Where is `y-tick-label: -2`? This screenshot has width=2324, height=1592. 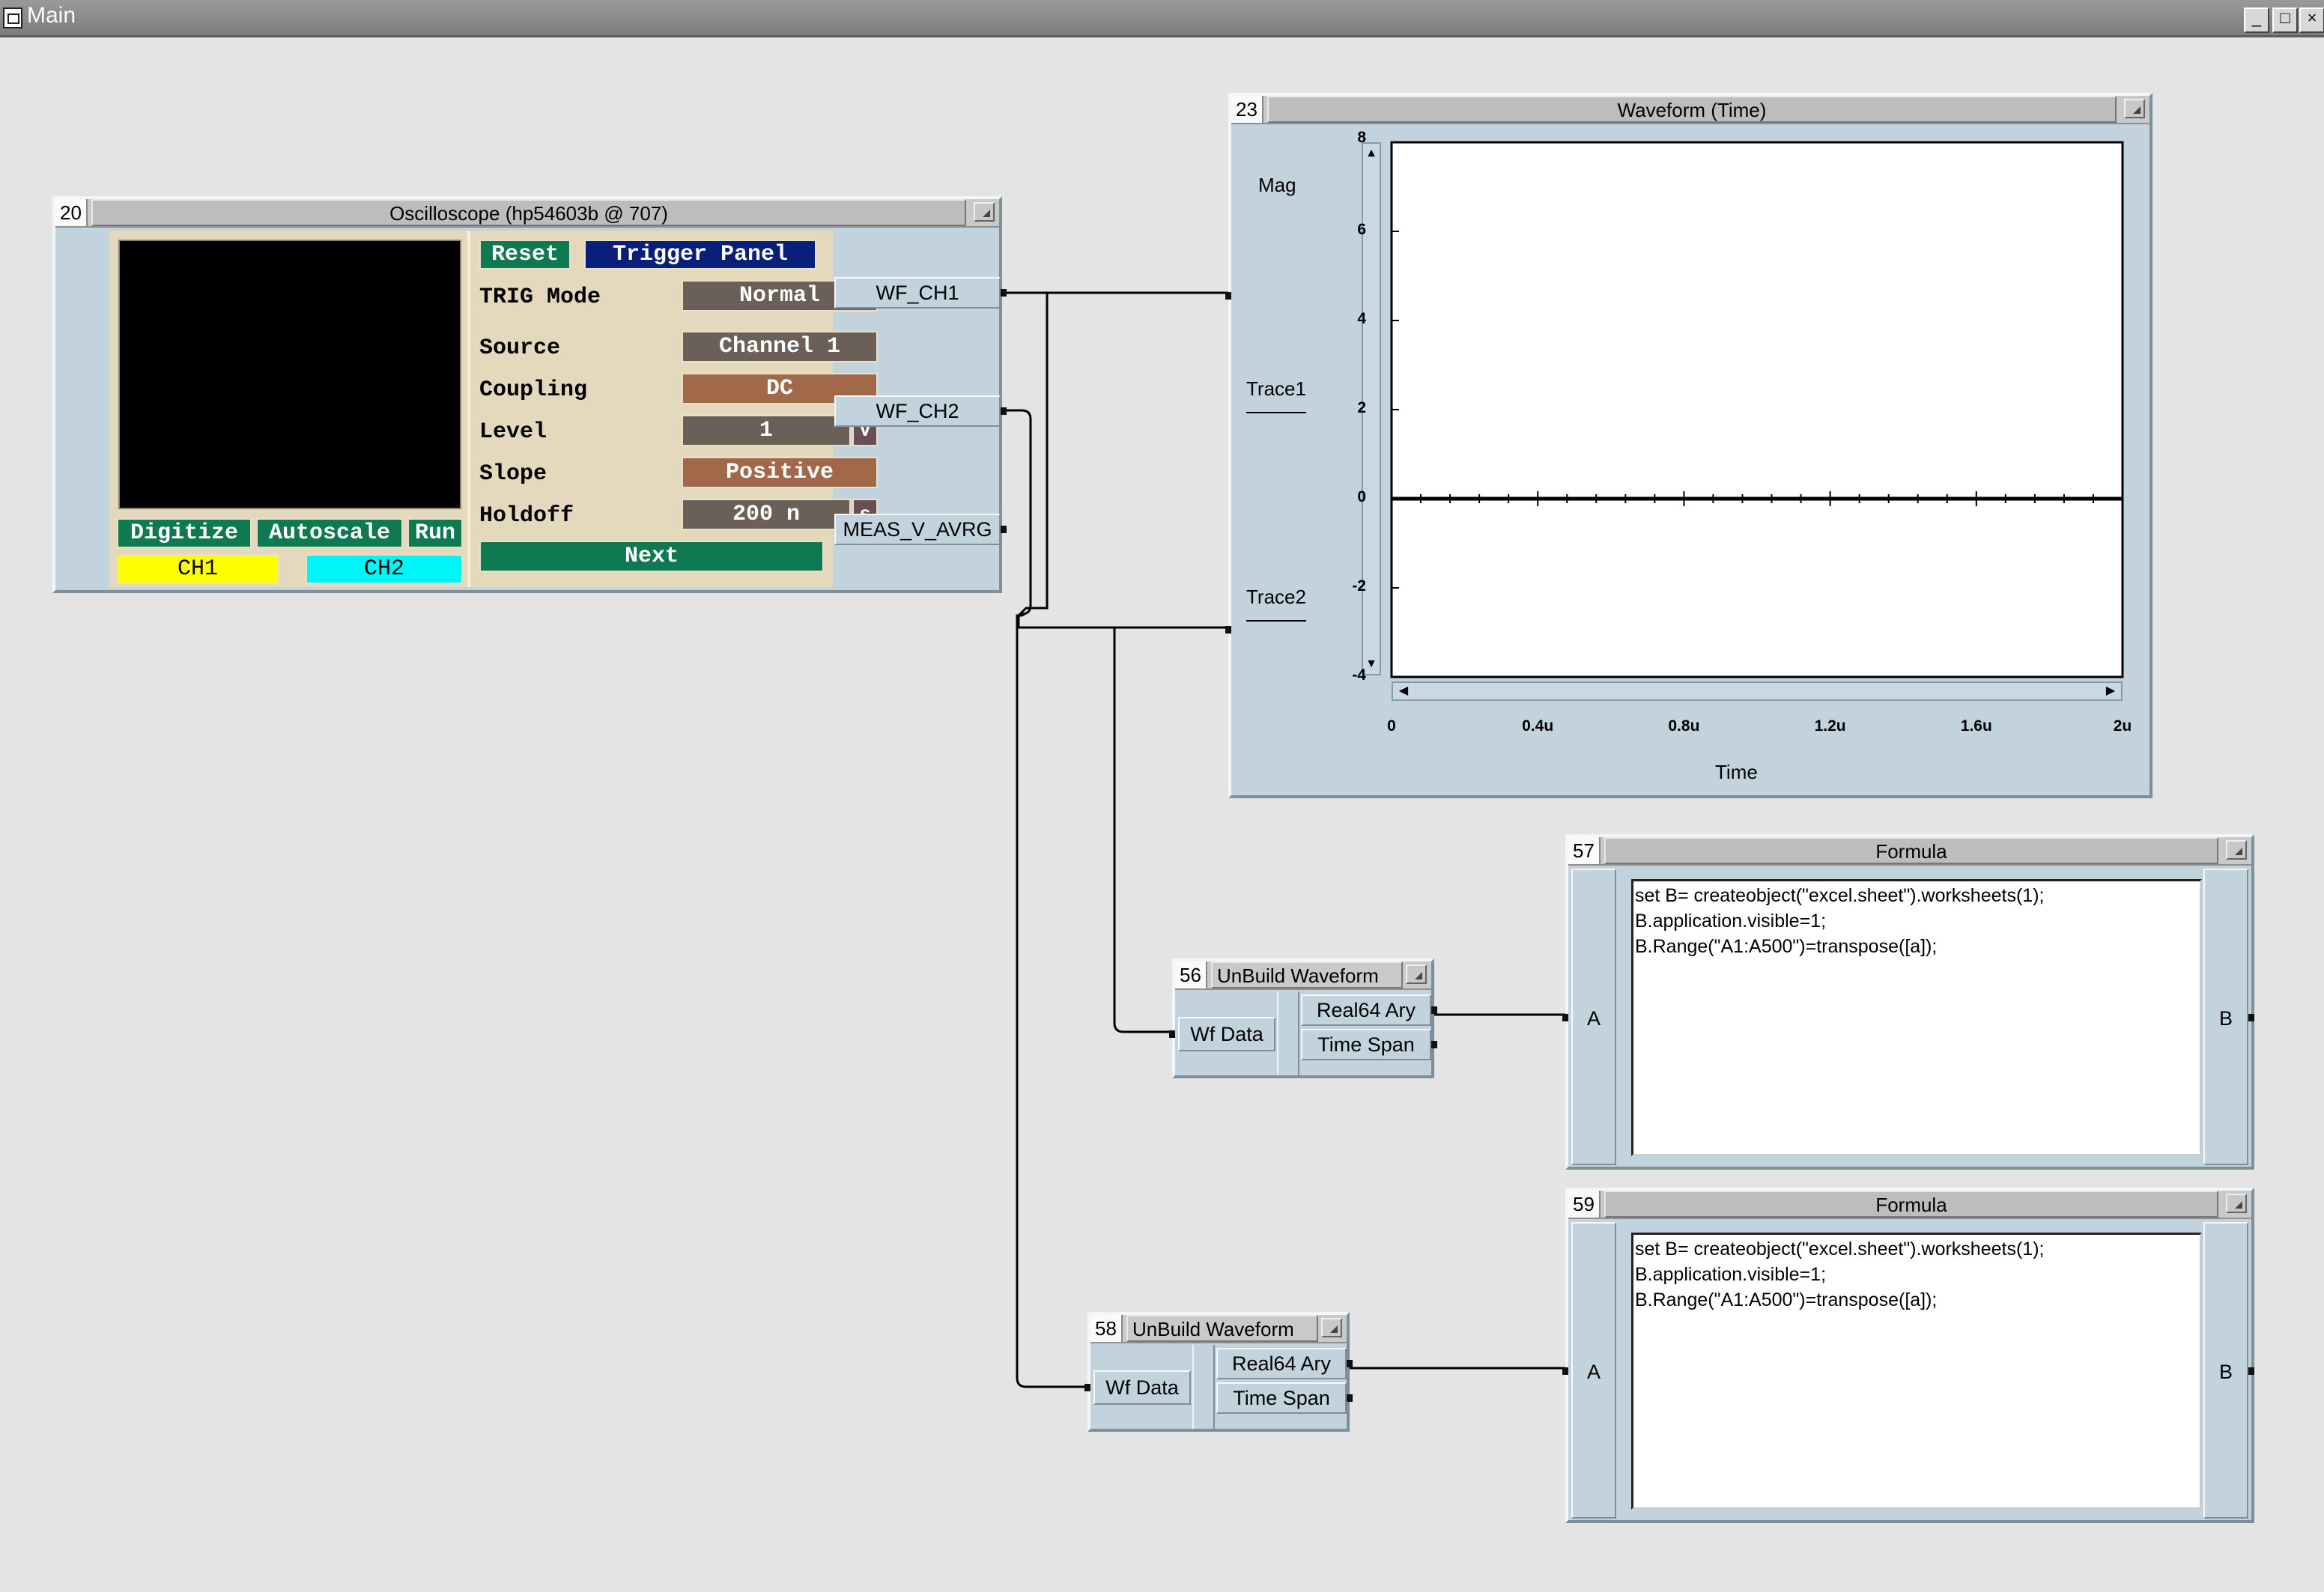
y-tick-label: -2 is located at coordinates (1359, 586).